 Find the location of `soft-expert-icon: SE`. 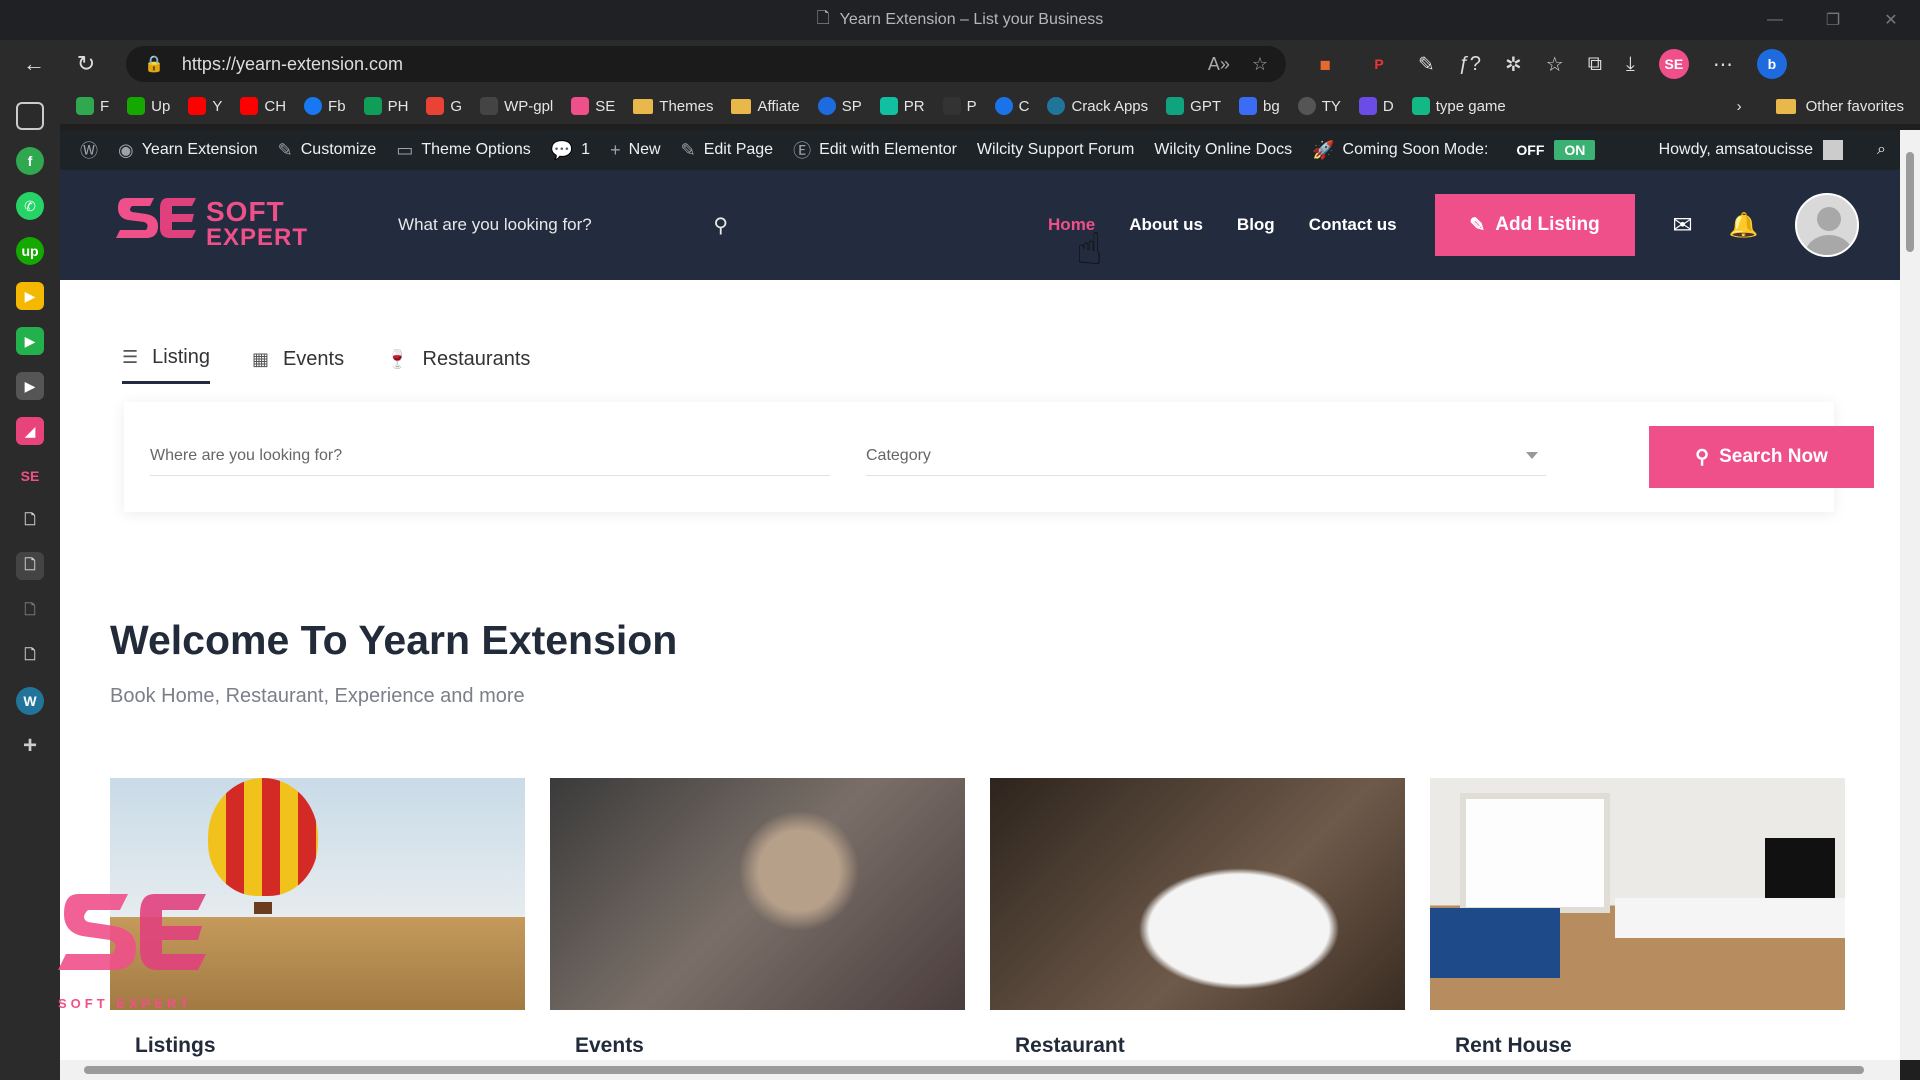

soft-expert-icon: SE is located at coordinates (30, 476).